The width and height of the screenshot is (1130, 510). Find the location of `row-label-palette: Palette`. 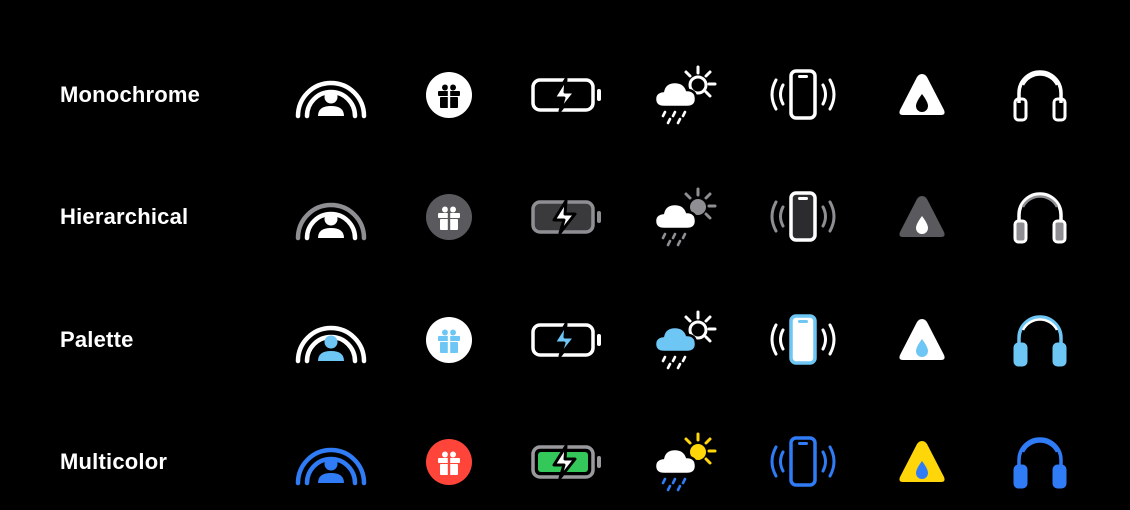

row-label-palette: Palette is located at coordinates (97, 339).